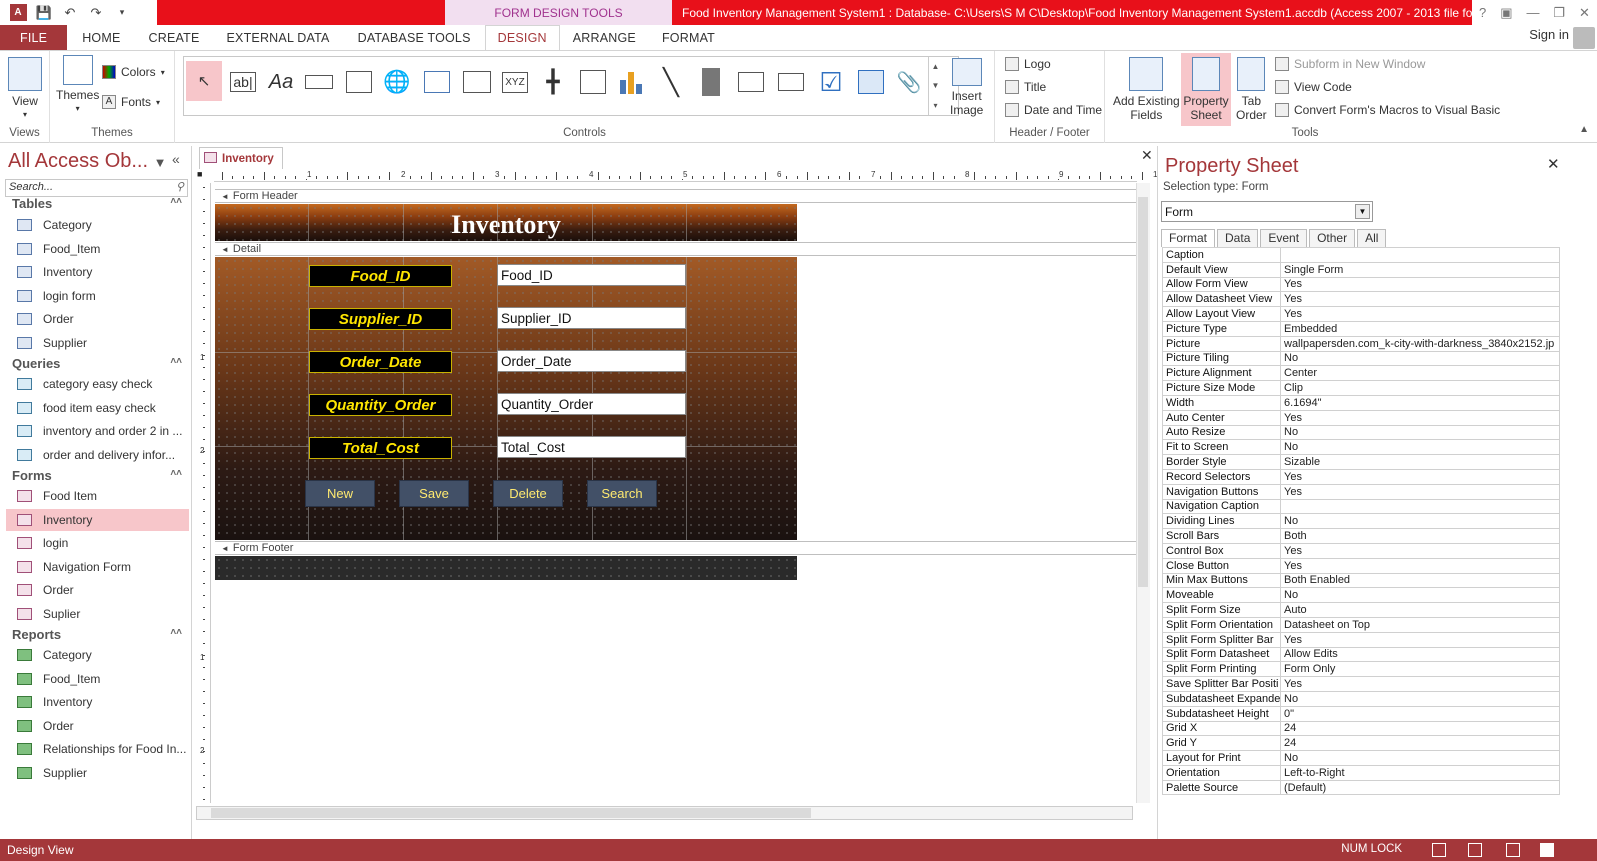 This screenshot has width=1597, height=861. Describe the element at coordinates (1547, 850) in the screenshot. I see `design-view-icon` at that location.